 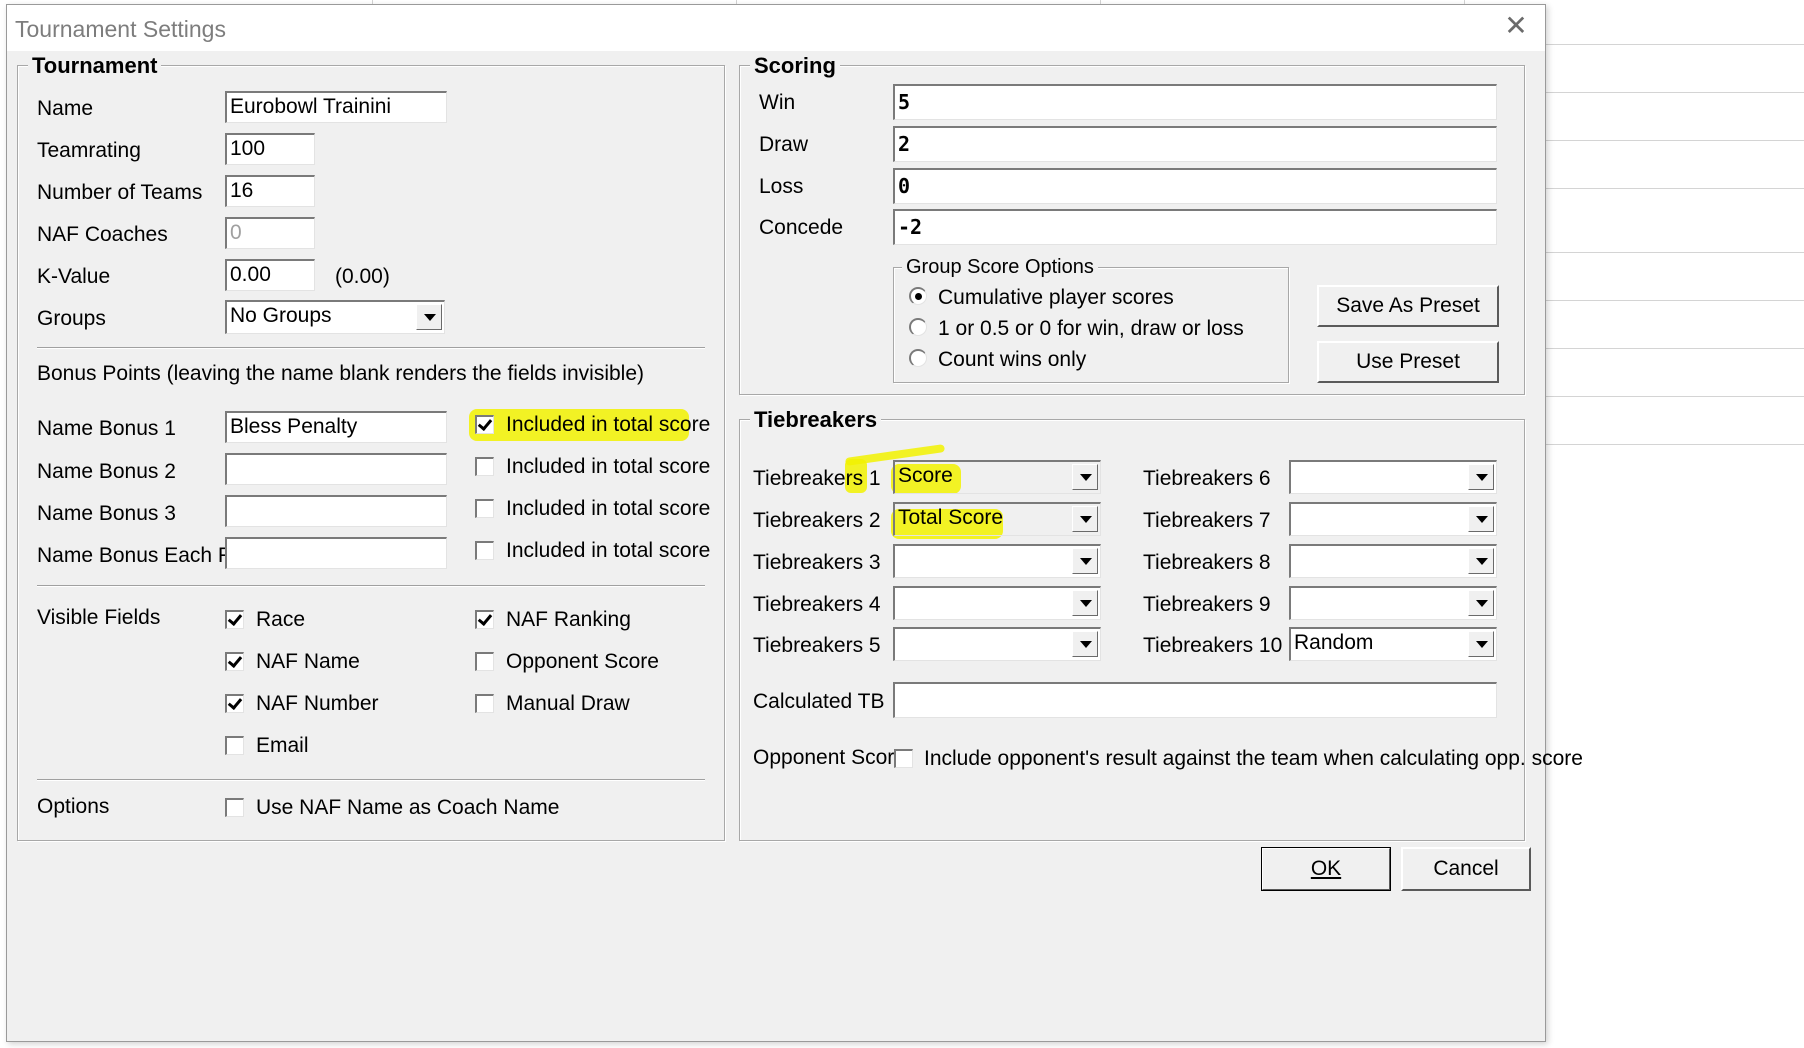 I want to click on bonus-each-round-field, so click(x=336, y=553).